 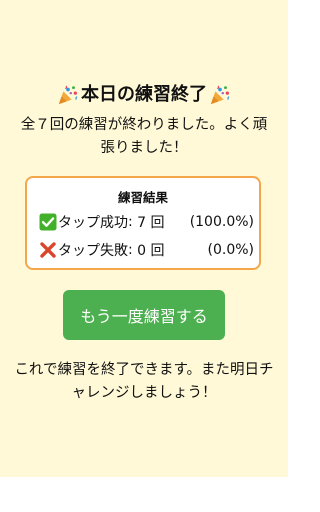 What do you see at coordinates (48, 222) in the screenshot?
I see `check-mark-icon` at bounding box center [48, 222].